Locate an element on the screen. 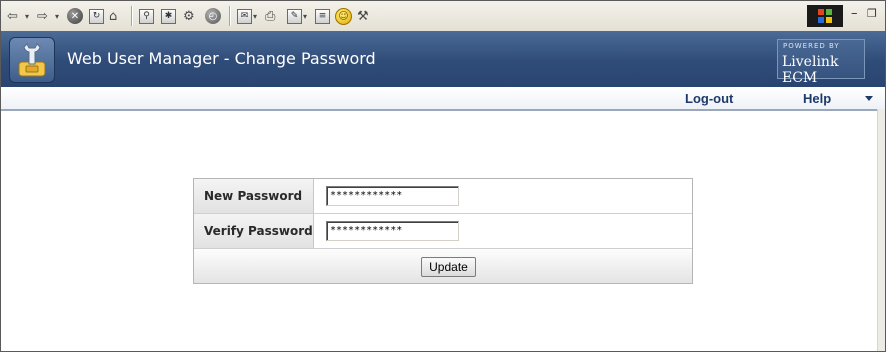 This screenshot has width=886, height=352. new-password-label-cell: New Password is located at coordinates (254, 196).